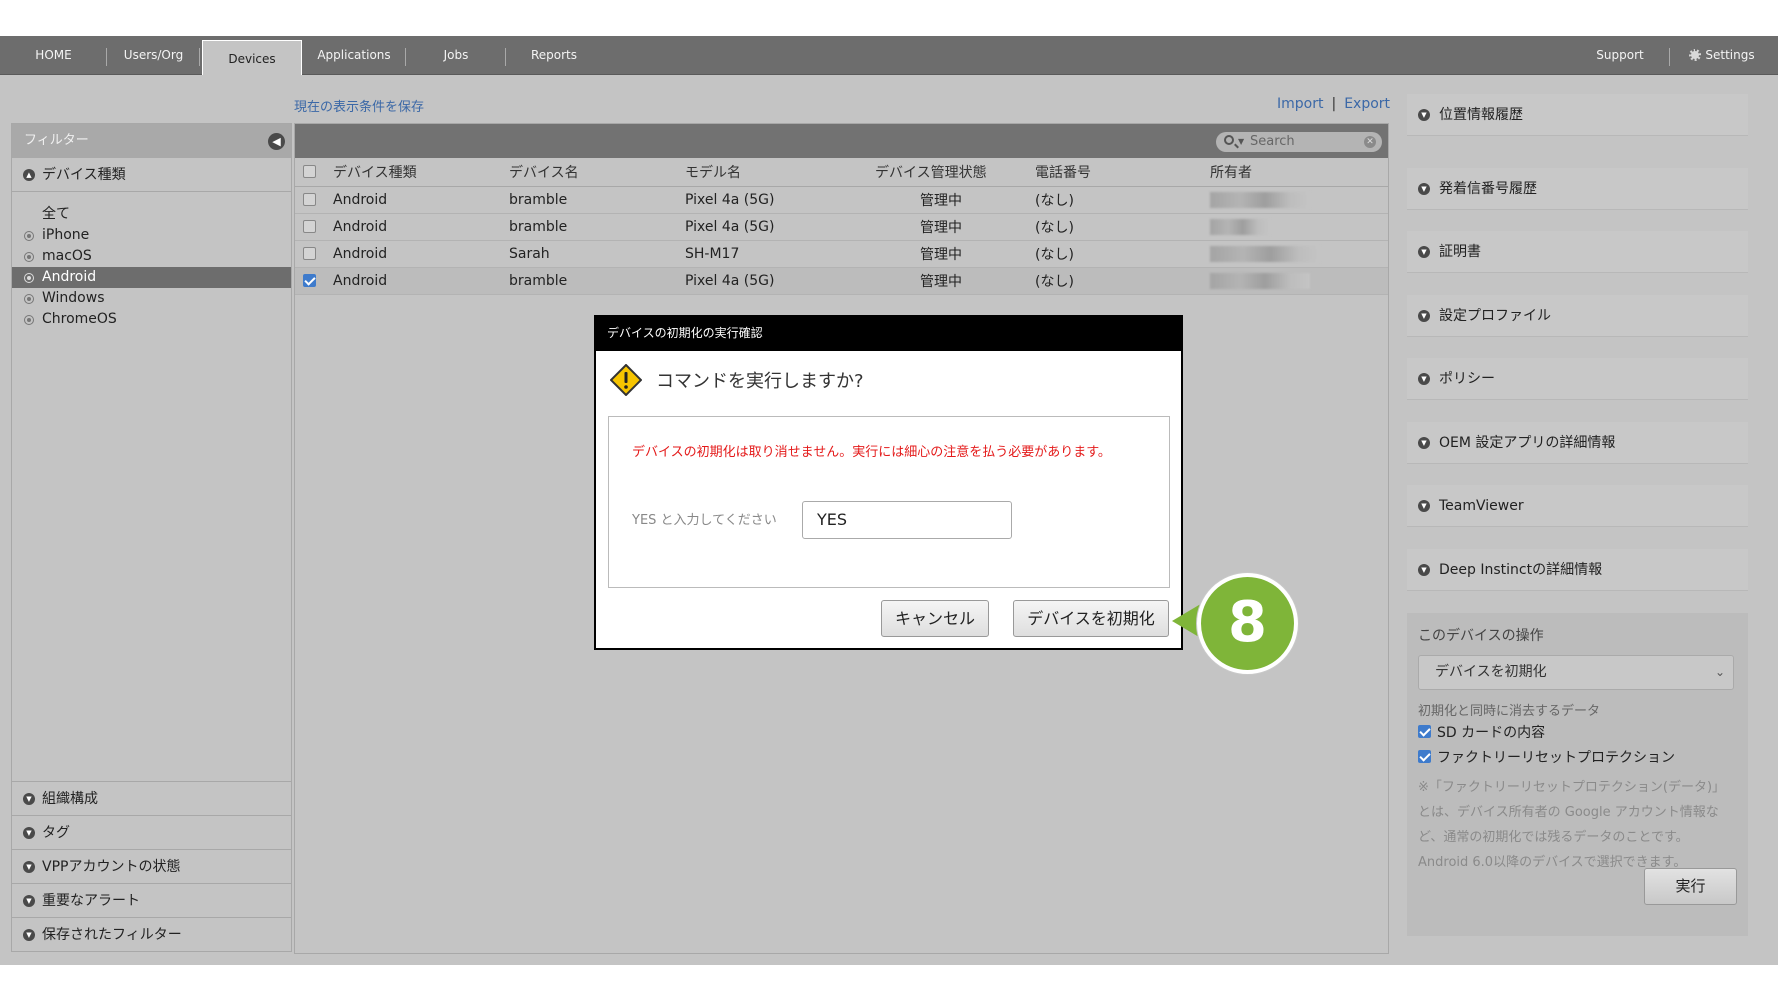  What do you see at coordinates (1299, 172) in the screenshot?
I see `column-header: 所有者` at bounding box center [1299, 172].